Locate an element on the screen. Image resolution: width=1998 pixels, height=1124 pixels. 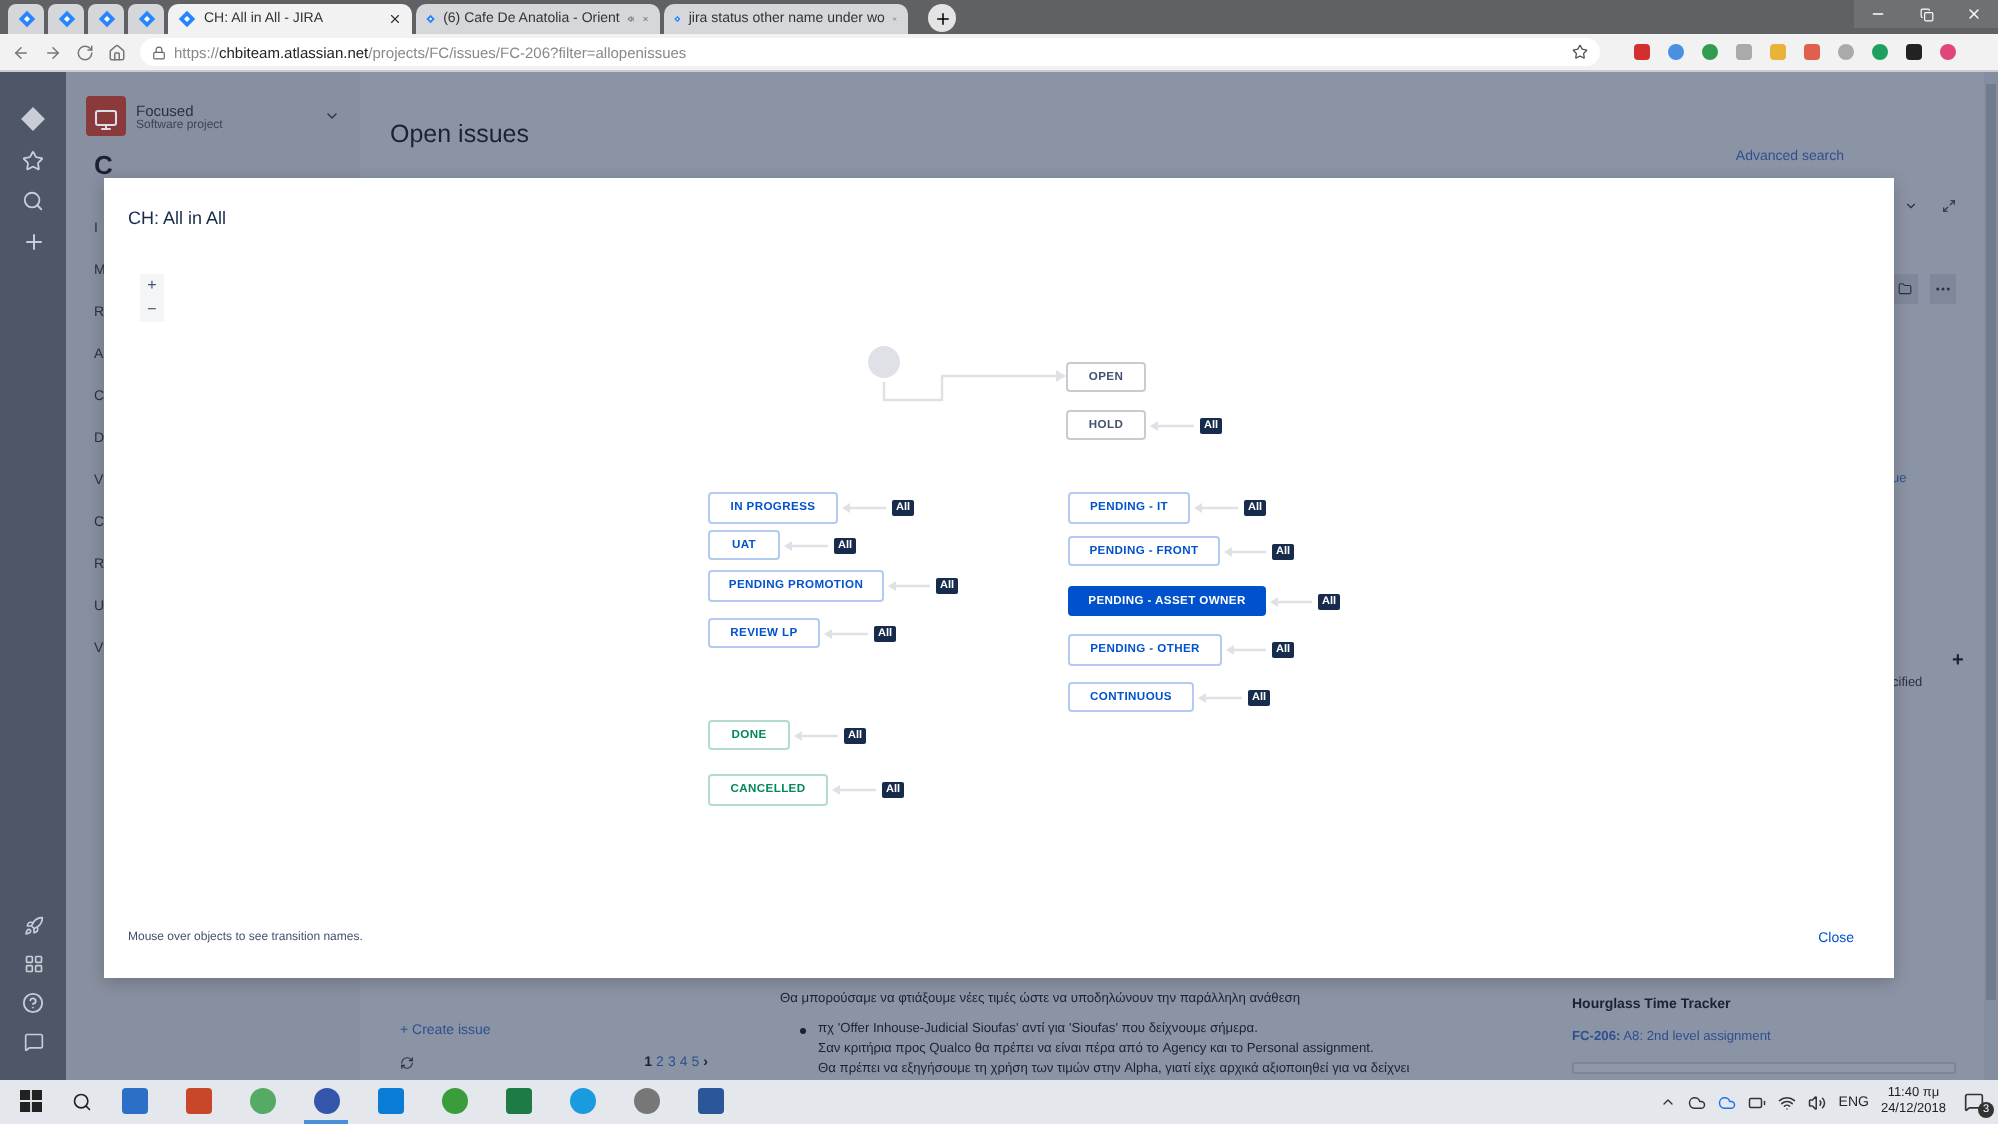
feedback-icon is located at coordinates (33, 1042).